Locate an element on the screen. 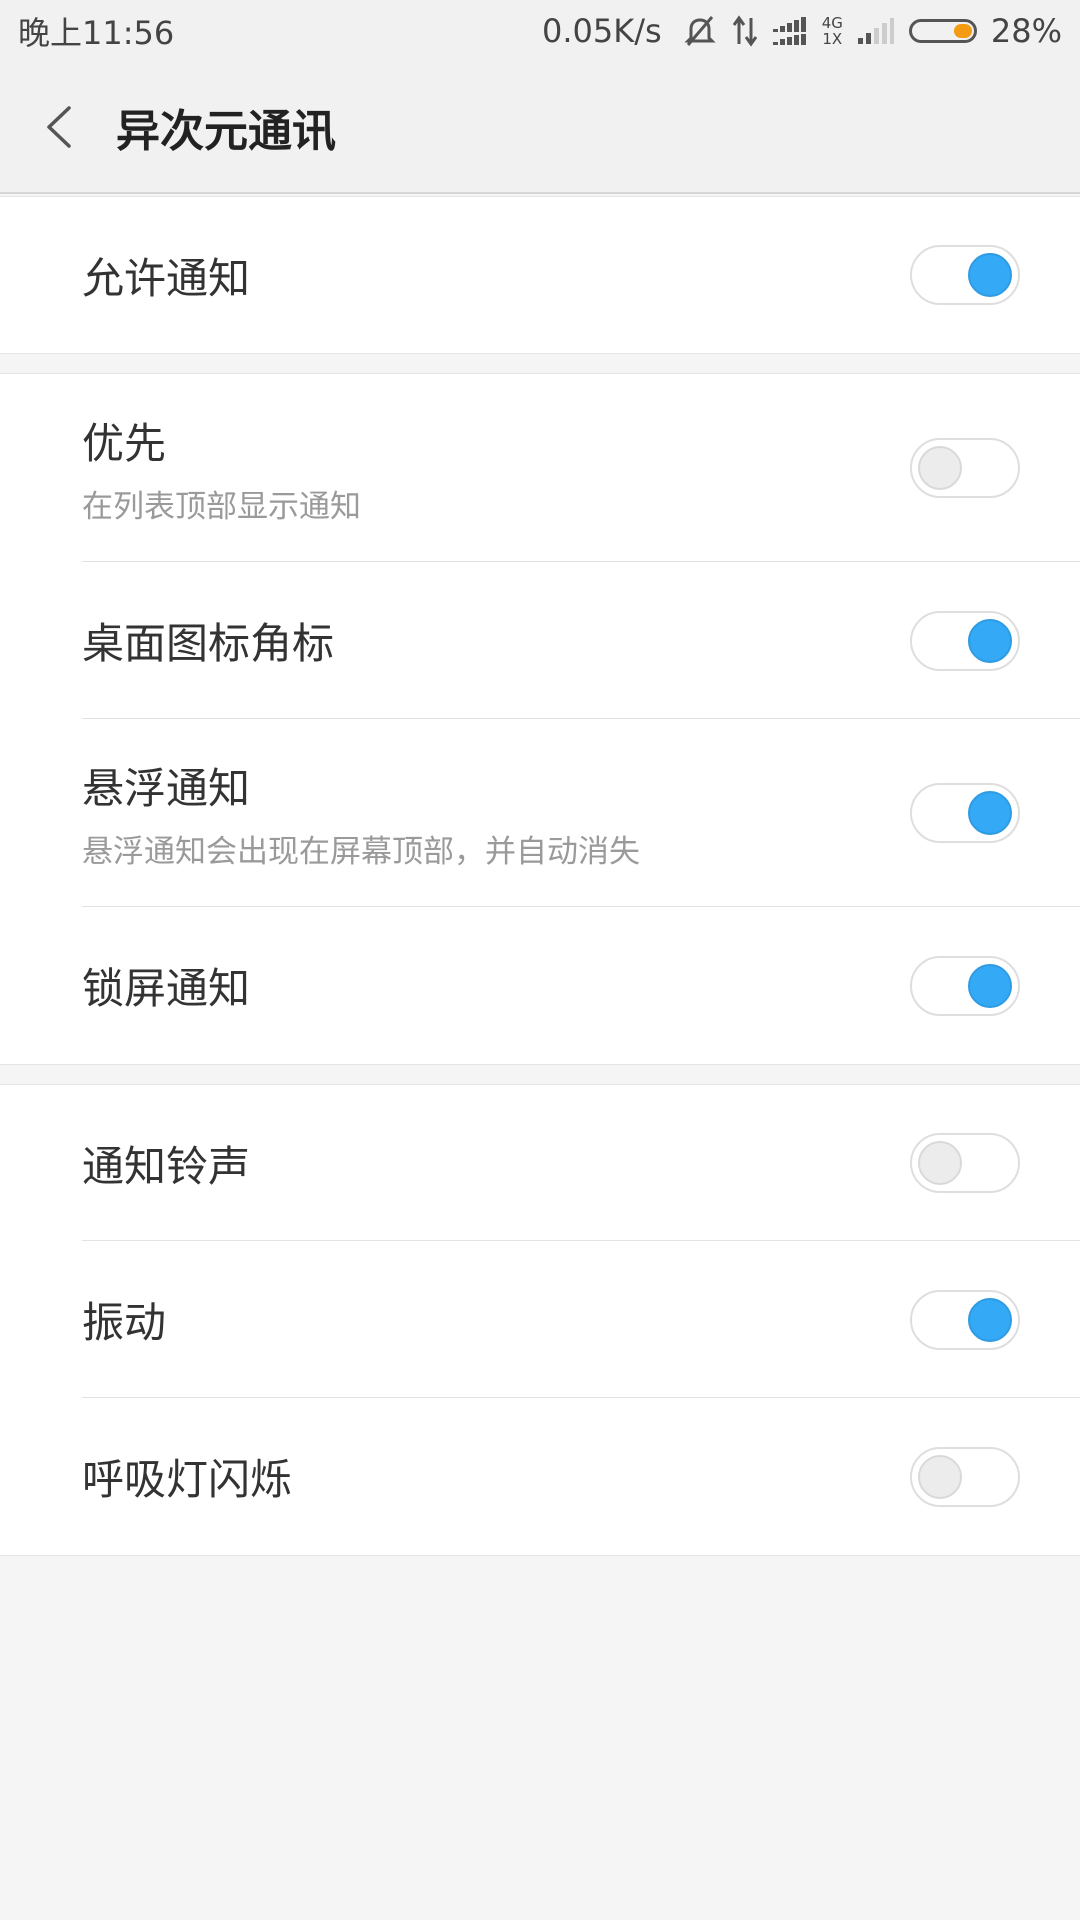 This screenshot has width=1080, height=1920. toggle-switch-badge is located at coordinates (965, 640).